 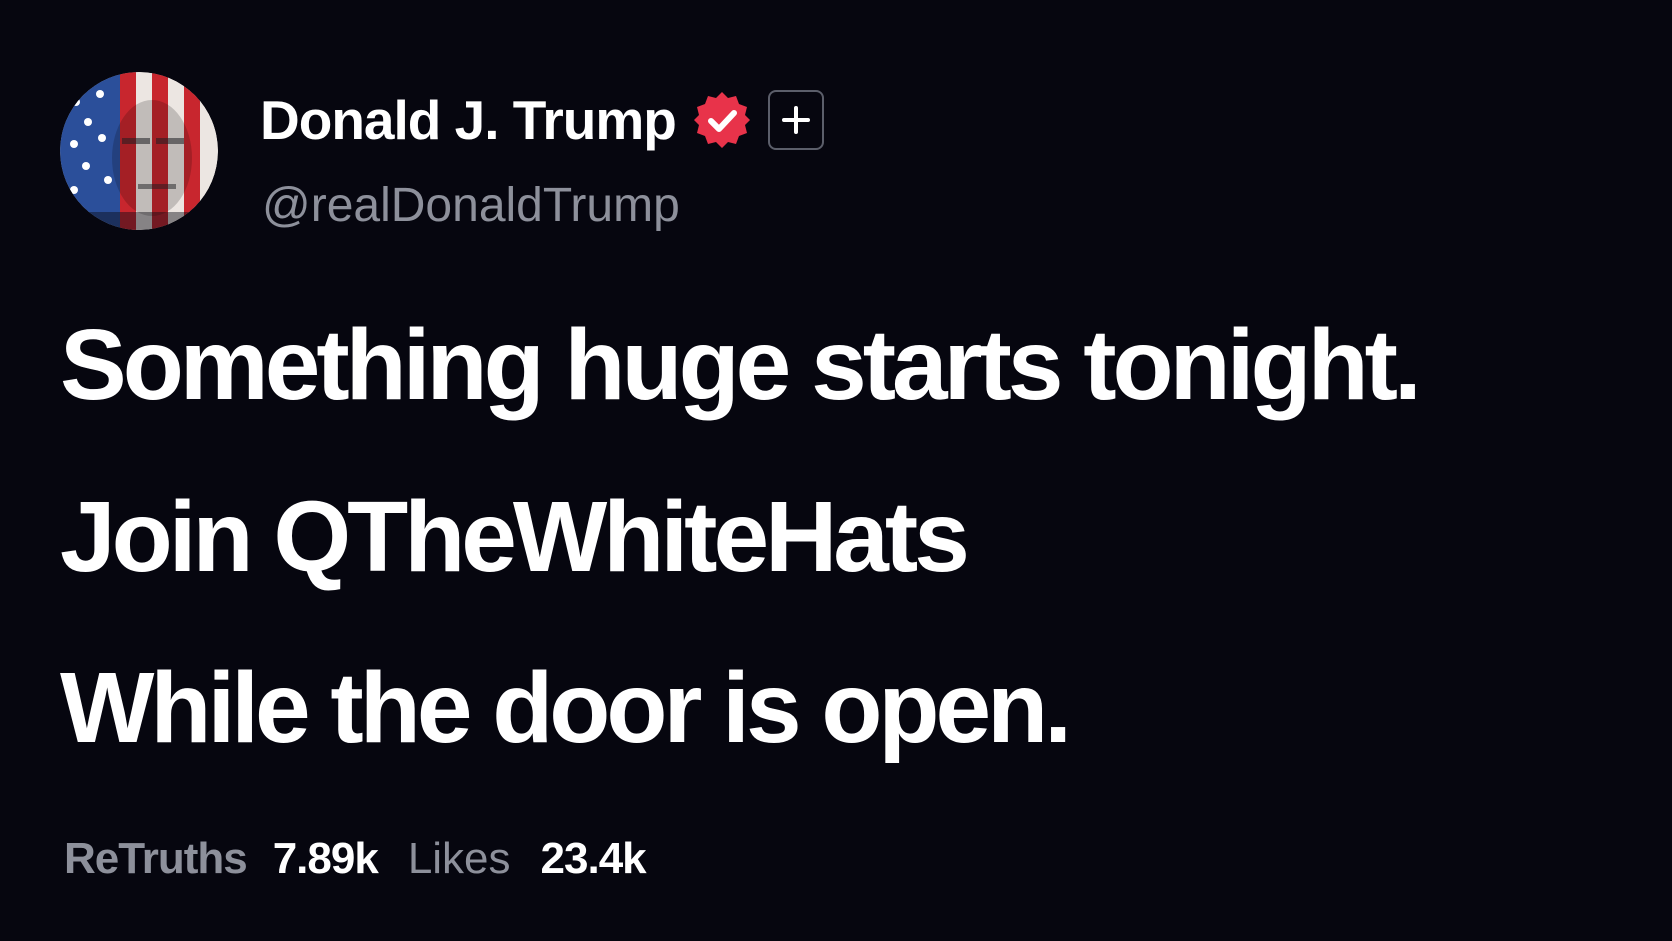 I want to click on likes-label: Likes, so click(x=459, y=859).